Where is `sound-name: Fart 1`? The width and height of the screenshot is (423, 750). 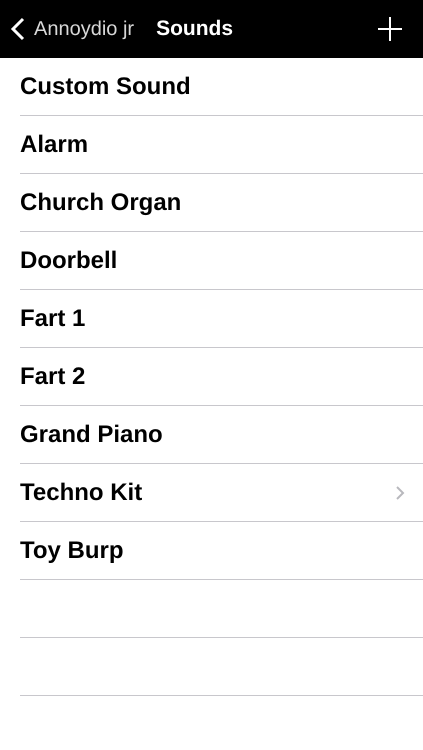
sound-name: Fart 1 is located at coordinates (53, 319).